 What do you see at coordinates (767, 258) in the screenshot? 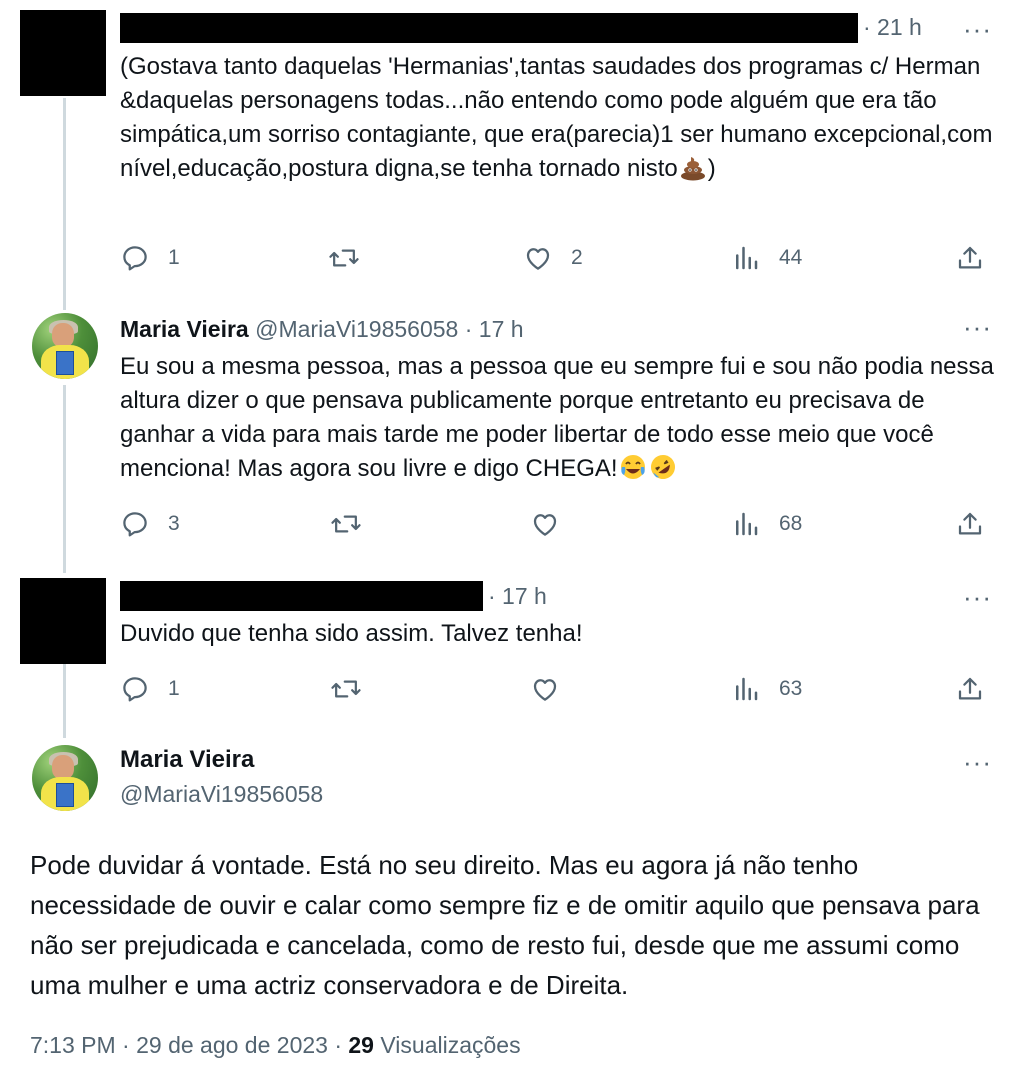
I see `views-button: 44` at bounding box center [767, 258].